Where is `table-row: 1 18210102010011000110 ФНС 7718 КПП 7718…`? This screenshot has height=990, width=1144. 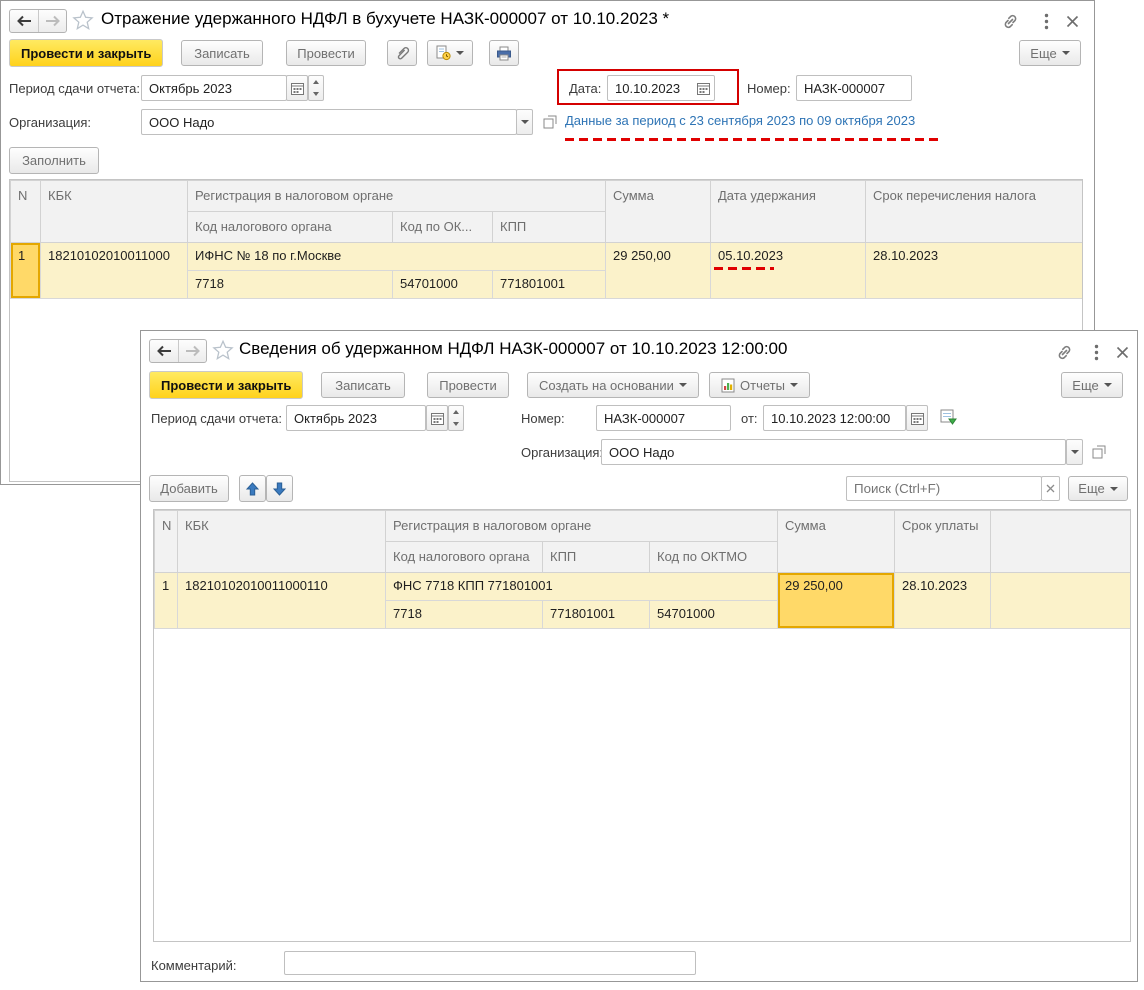 table-row: 1 18210102010011000110 ФНС 7718 КПП 7718… is located at coordinates (642, 600).